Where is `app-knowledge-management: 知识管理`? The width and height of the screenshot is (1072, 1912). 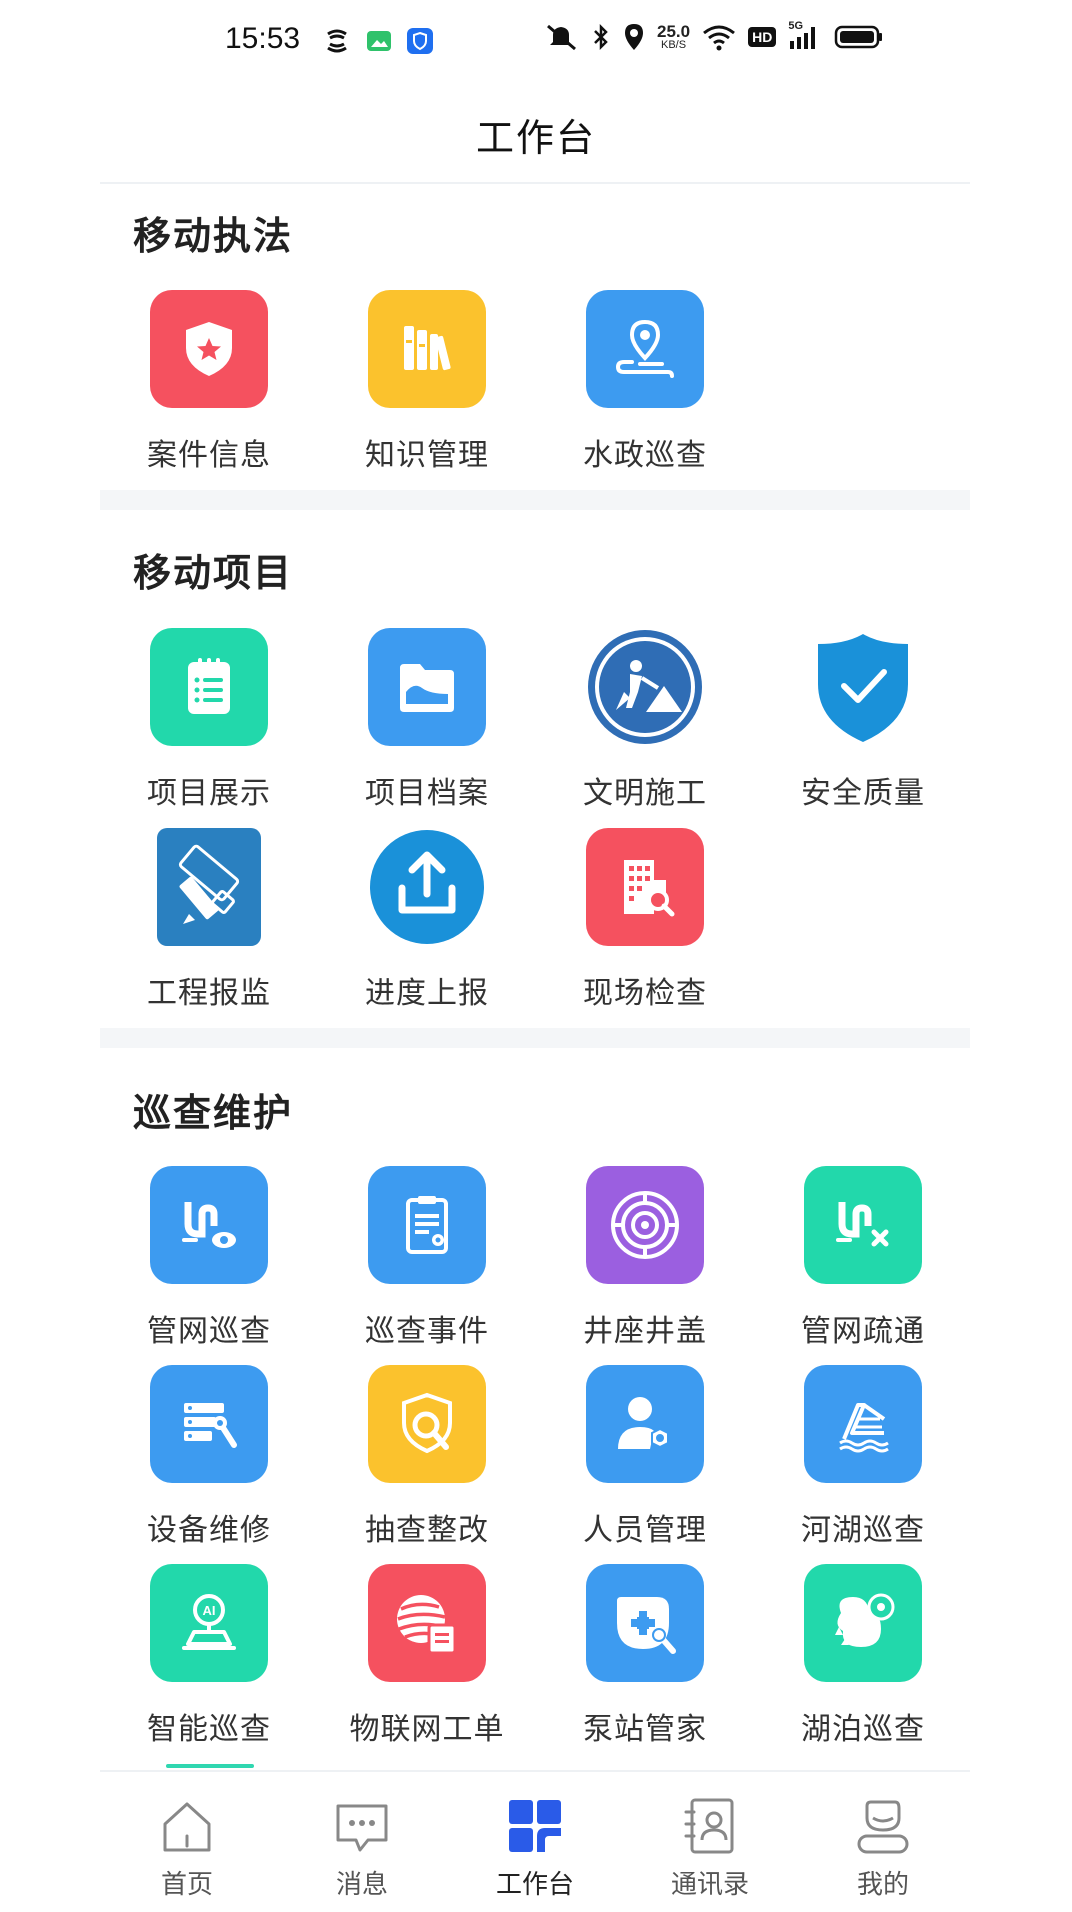
app-knowledge-management: 知识管理 is located at coordinates (427, 382).